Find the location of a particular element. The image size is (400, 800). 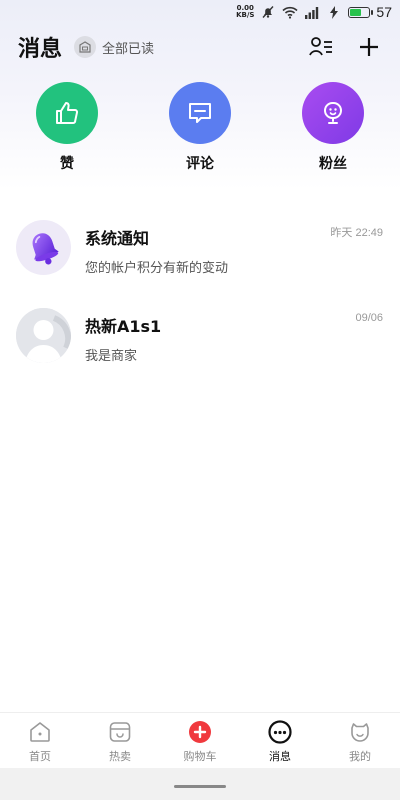

contacts-button is located at coordinates (321, 47).